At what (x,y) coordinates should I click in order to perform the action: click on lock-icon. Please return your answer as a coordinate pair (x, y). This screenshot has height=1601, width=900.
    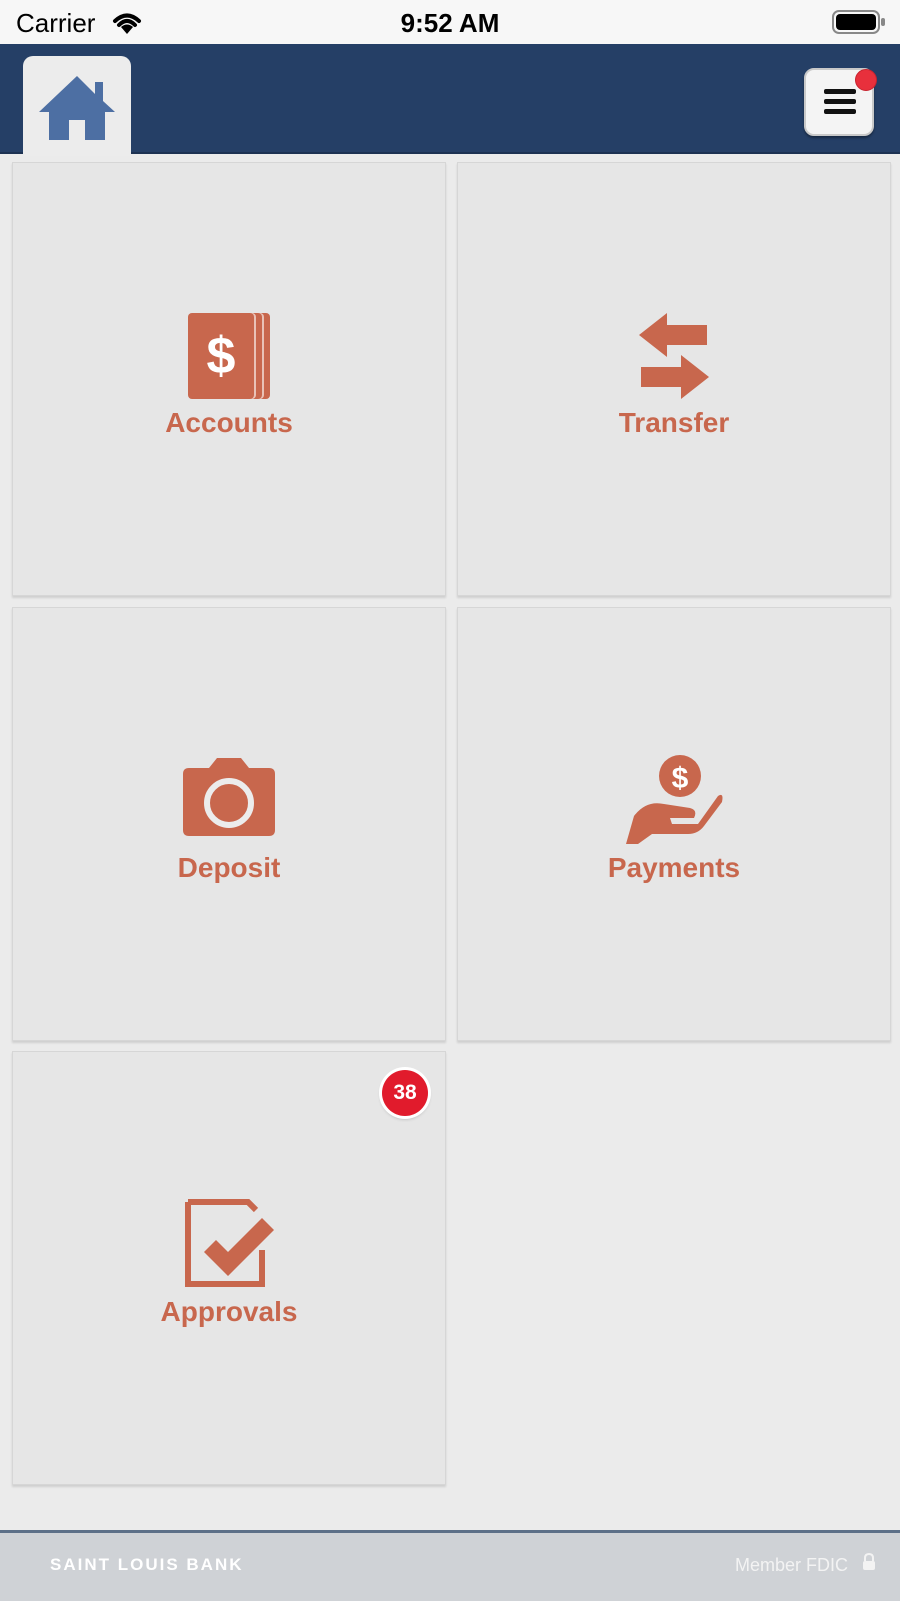
    Looking at the image, I should click on (869, 1561).